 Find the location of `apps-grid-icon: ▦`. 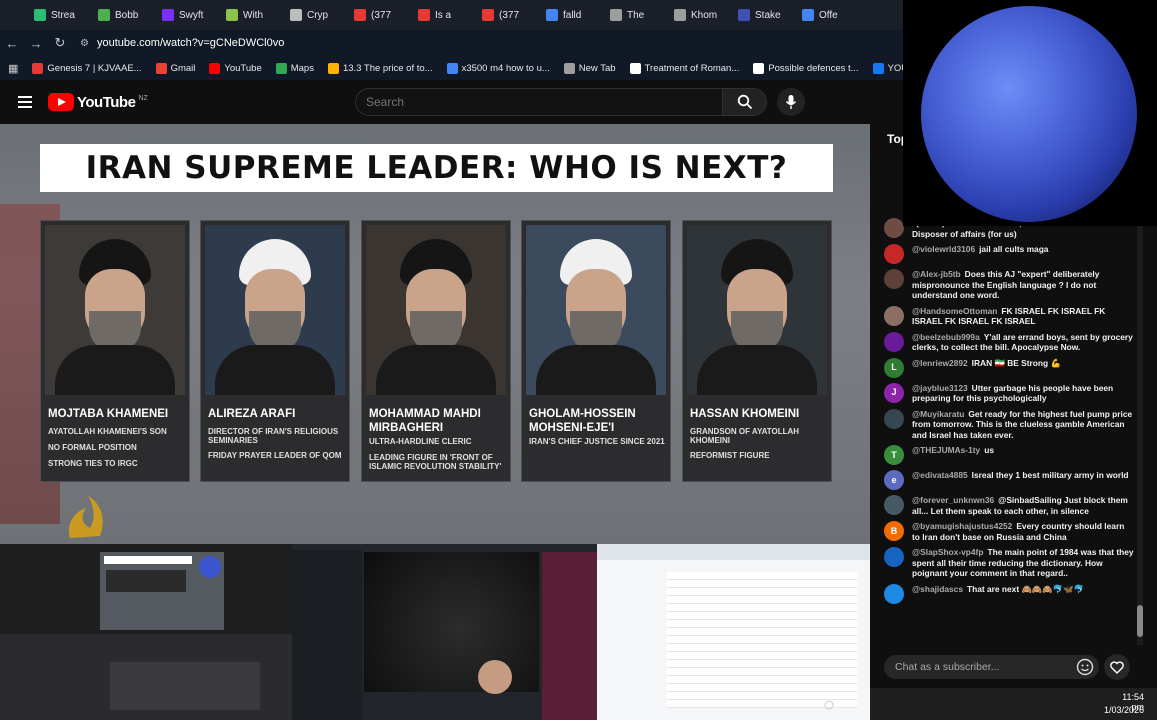

apps-grid-icon: ▦ is located at coordinates (13, 68).